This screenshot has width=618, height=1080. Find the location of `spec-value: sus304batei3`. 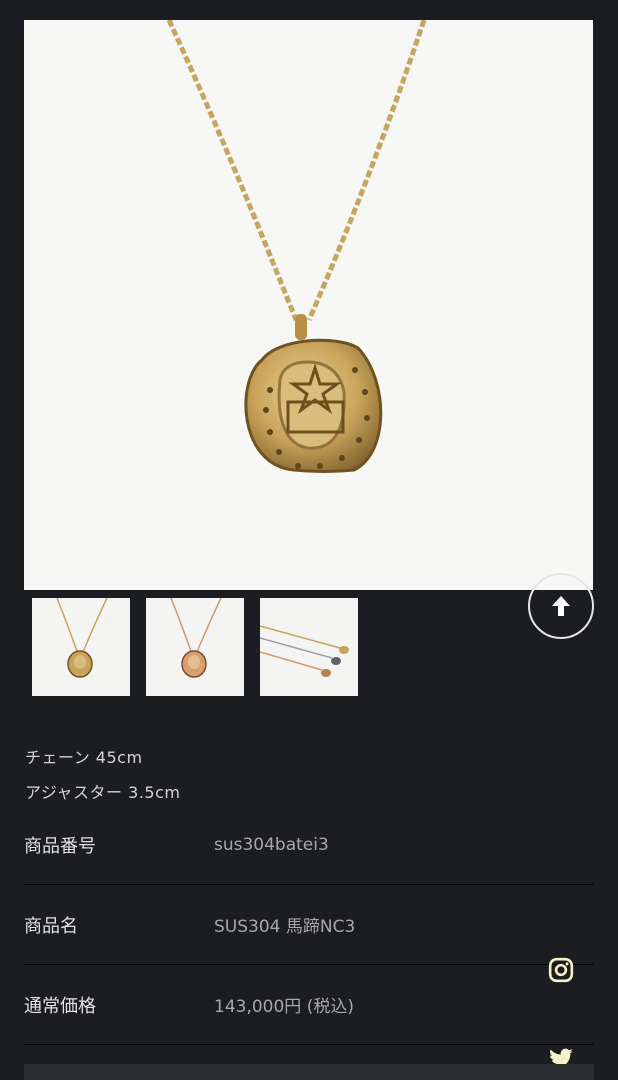

spec-value: sus304batei3 is located at coordinates (271, 844).